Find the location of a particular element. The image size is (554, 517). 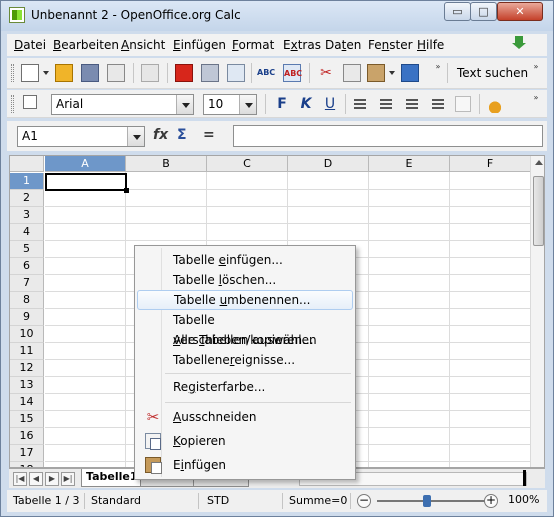

minimize-button: ▭ is located at coordinates (457, 11).